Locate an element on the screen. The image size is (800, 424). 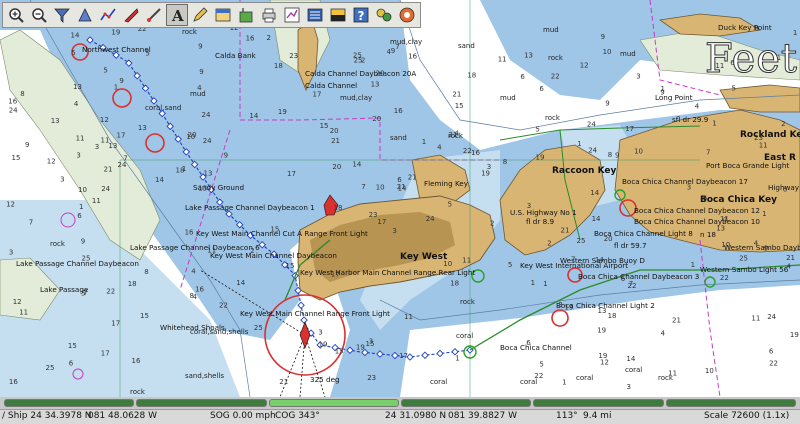
label-light-597: fl dr 59.7 is located at coordinates (630, 245).